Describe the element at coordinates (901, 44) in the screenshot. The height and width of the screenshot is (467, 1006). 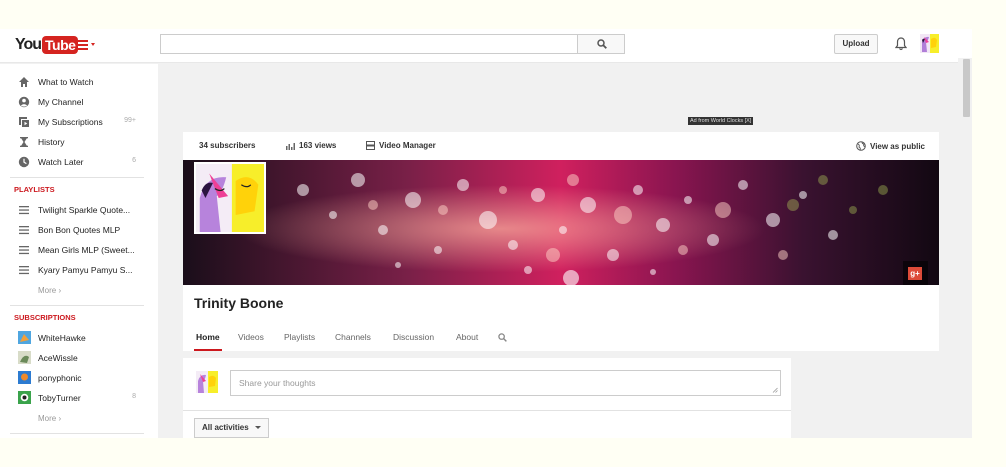
I see `notification-bell-icon` at that location.